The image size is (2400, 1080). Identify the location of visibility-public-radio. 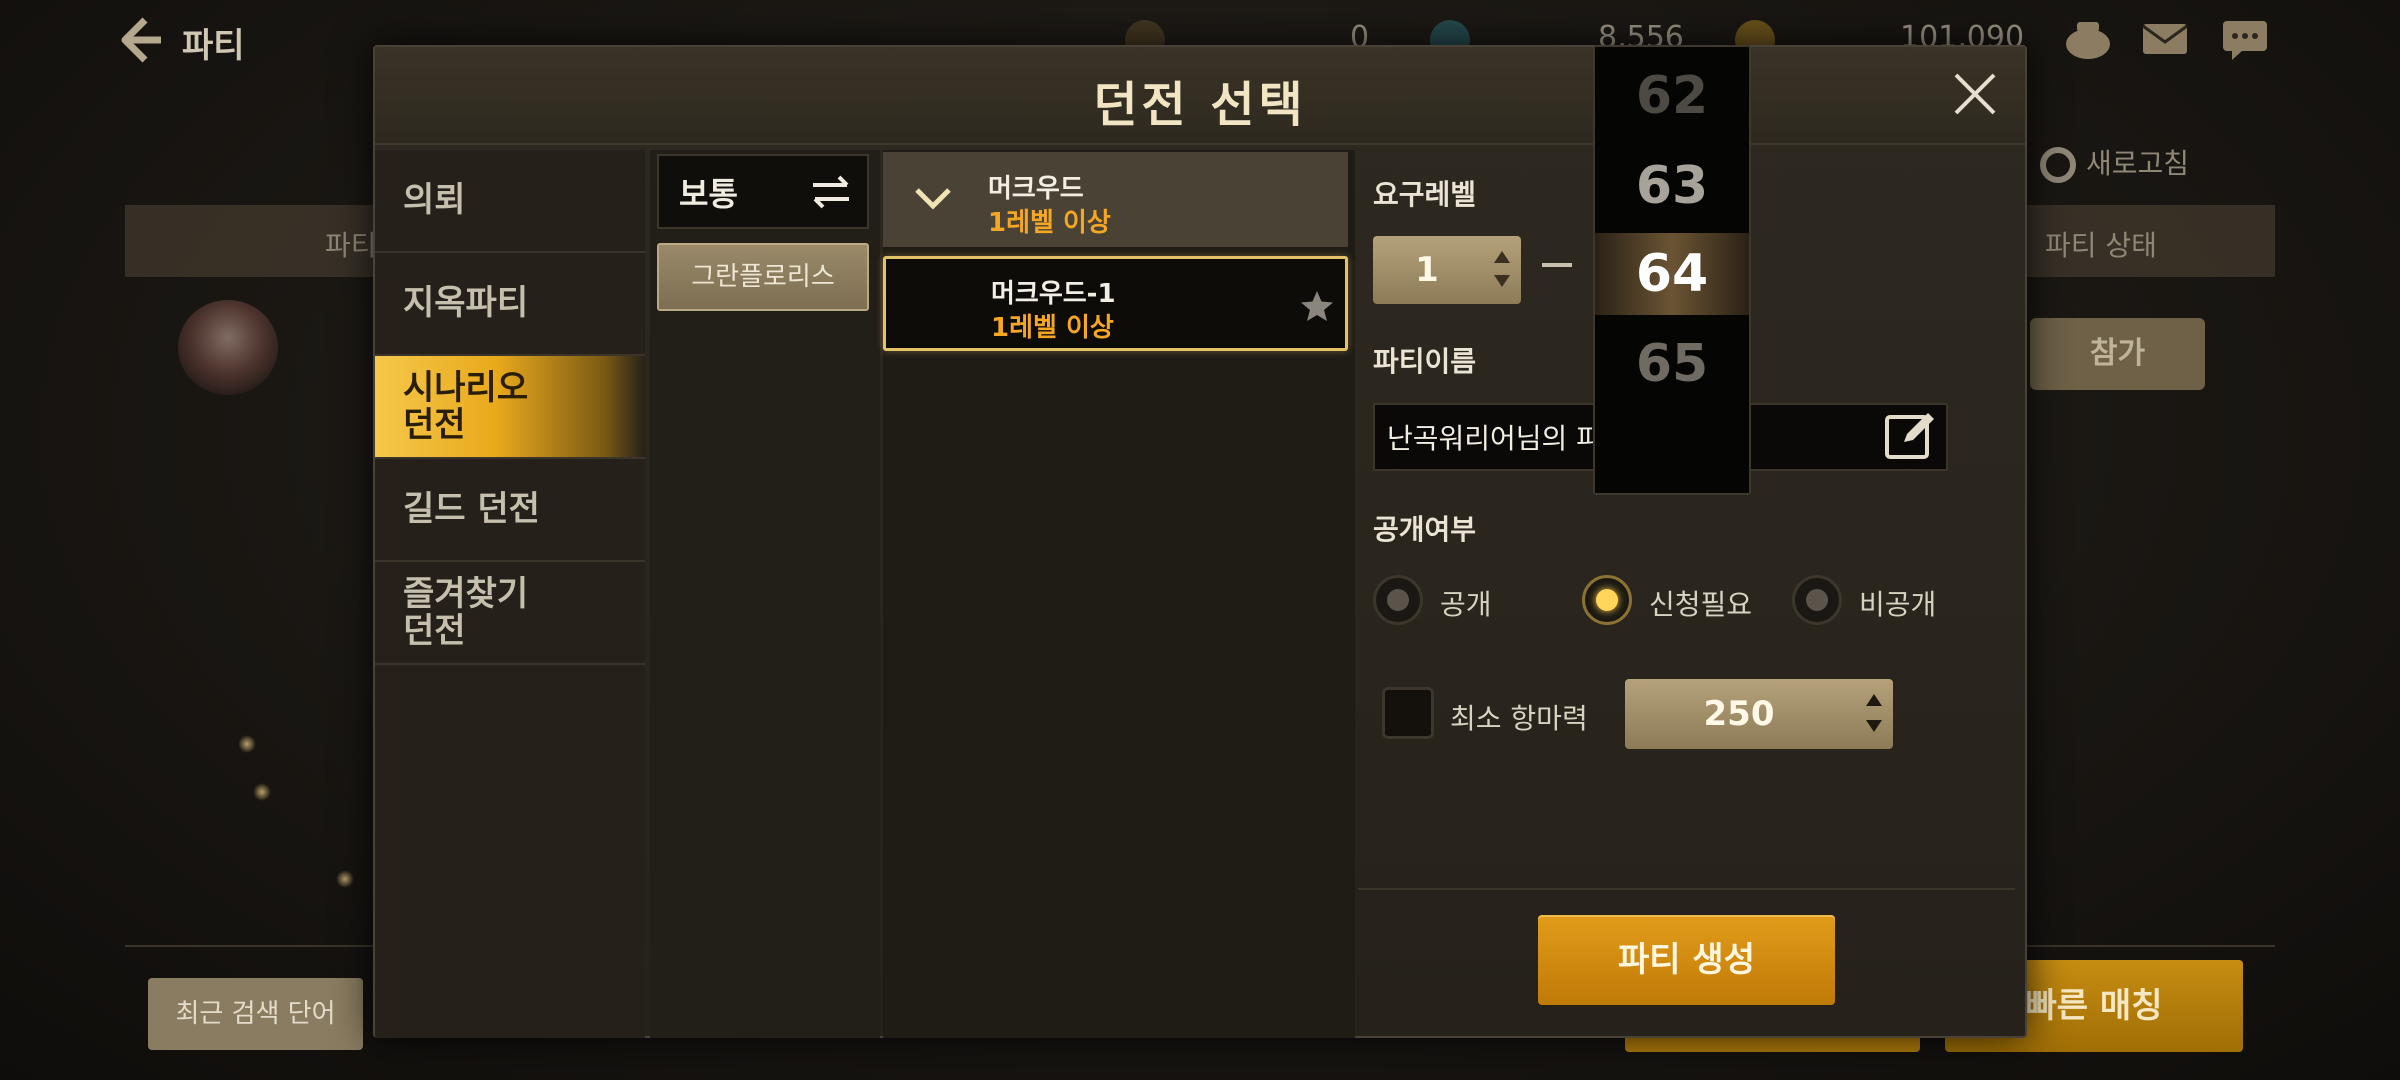
(1398, 600).